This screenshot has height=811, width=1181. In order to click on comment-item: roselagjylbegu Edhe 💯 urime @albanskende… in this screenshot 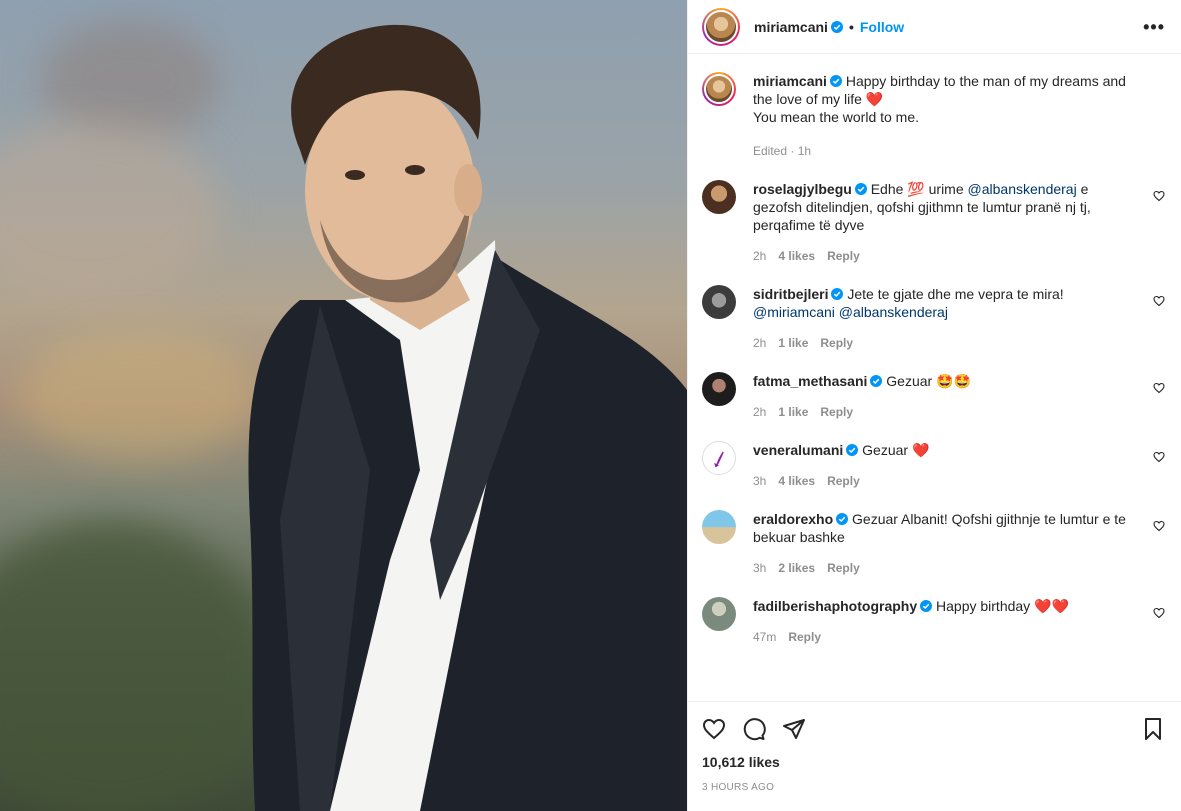, I will do `click(933, 222)`.